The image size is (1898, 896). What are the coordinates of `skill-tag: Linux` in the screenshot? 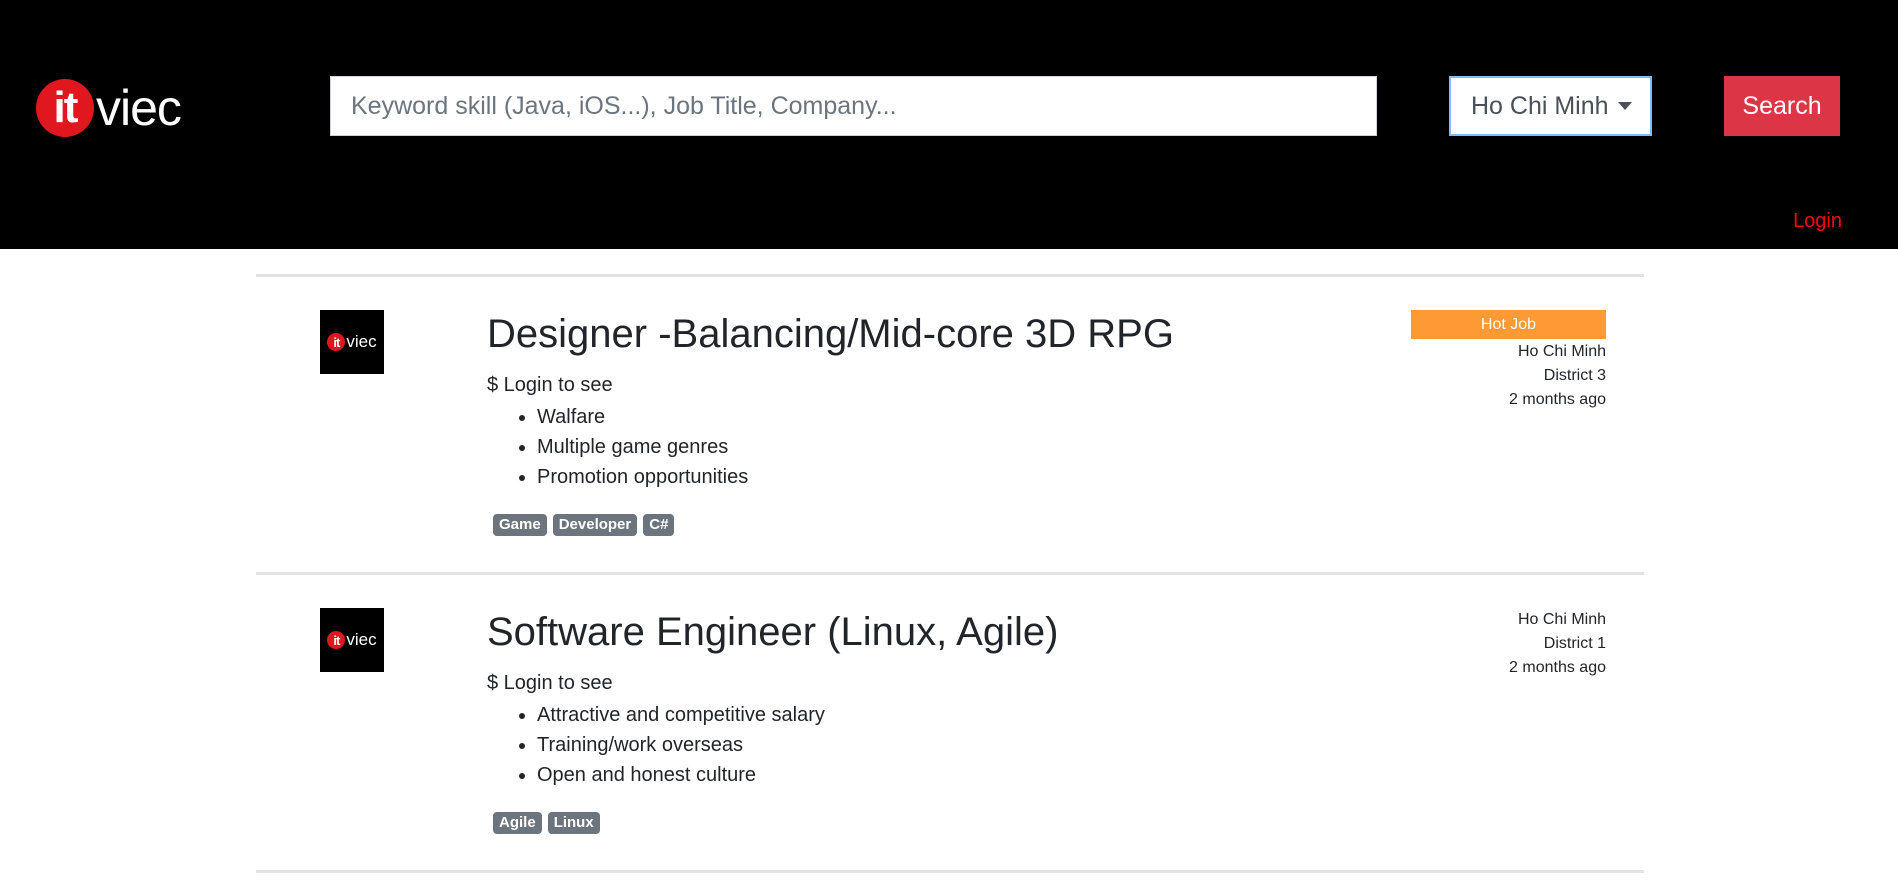 It's located at (573, 823).